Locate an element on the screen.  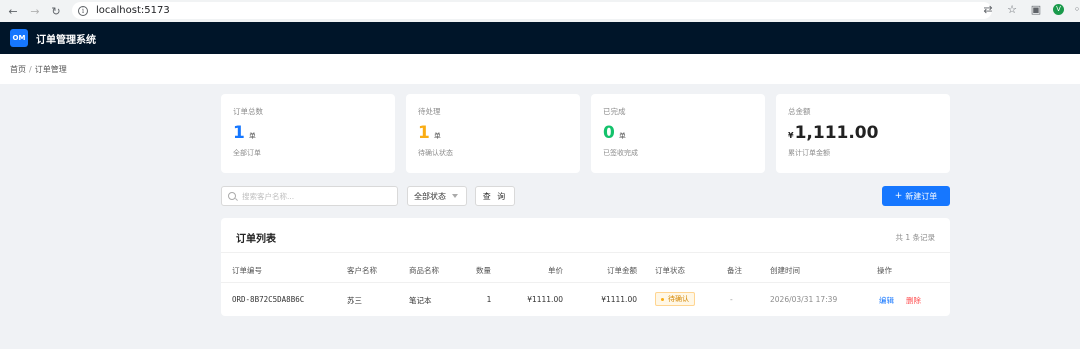
stat-label: 总金额 is located at coordinates (799, 111).